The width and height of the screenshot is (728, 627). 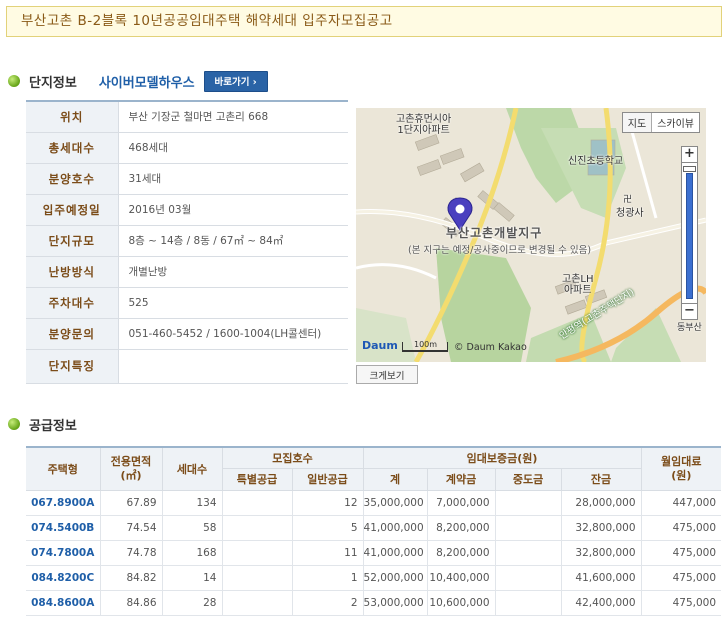 I want to click on cell-type: 084.8600A, so click(x=63, y=602).